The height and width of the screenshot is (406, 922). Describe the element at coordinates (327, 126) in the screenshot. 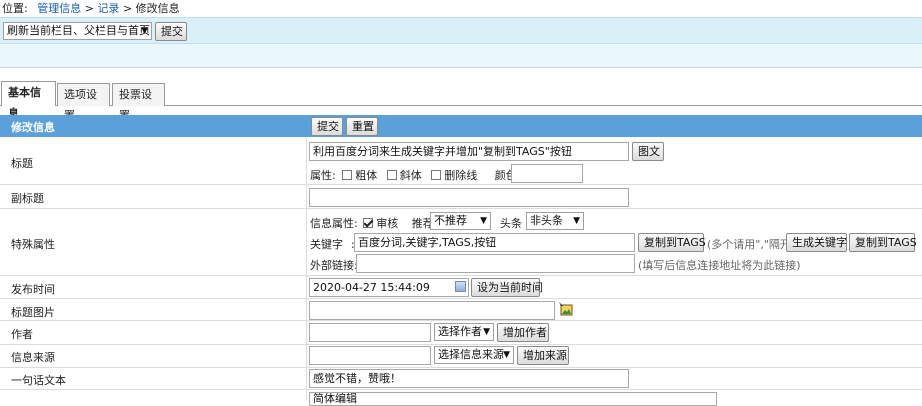

I see `header-submit-button: 提交` at that location.